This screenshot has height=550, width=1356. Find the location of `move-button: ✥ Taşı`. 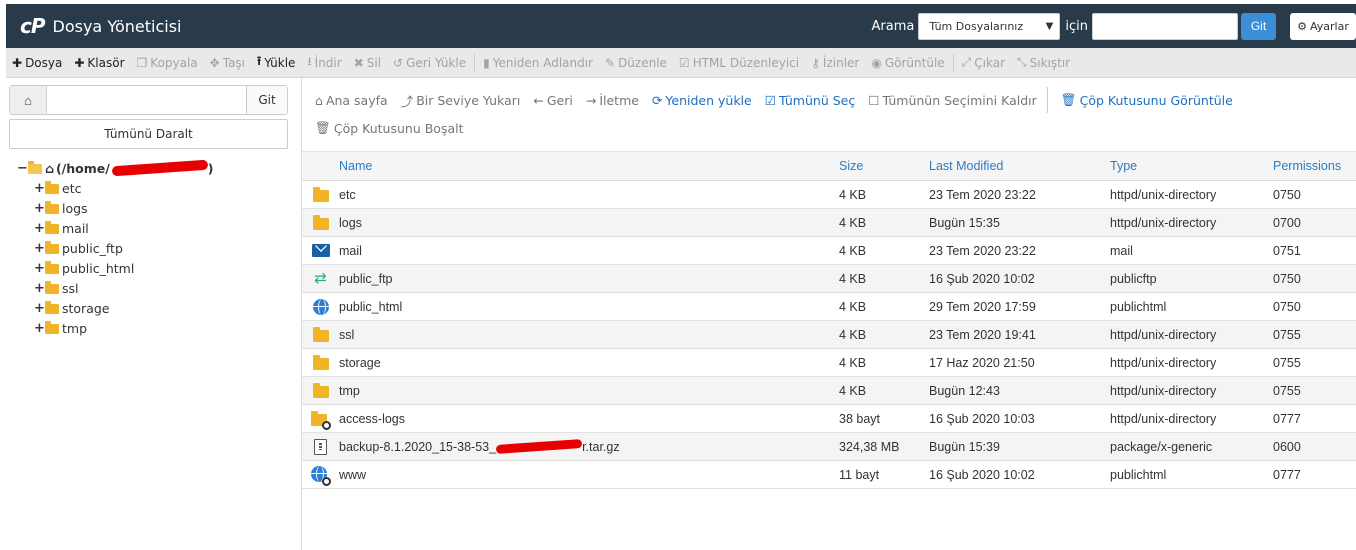

move-button: ✥ Taşı is located at coordinates (227, 63).